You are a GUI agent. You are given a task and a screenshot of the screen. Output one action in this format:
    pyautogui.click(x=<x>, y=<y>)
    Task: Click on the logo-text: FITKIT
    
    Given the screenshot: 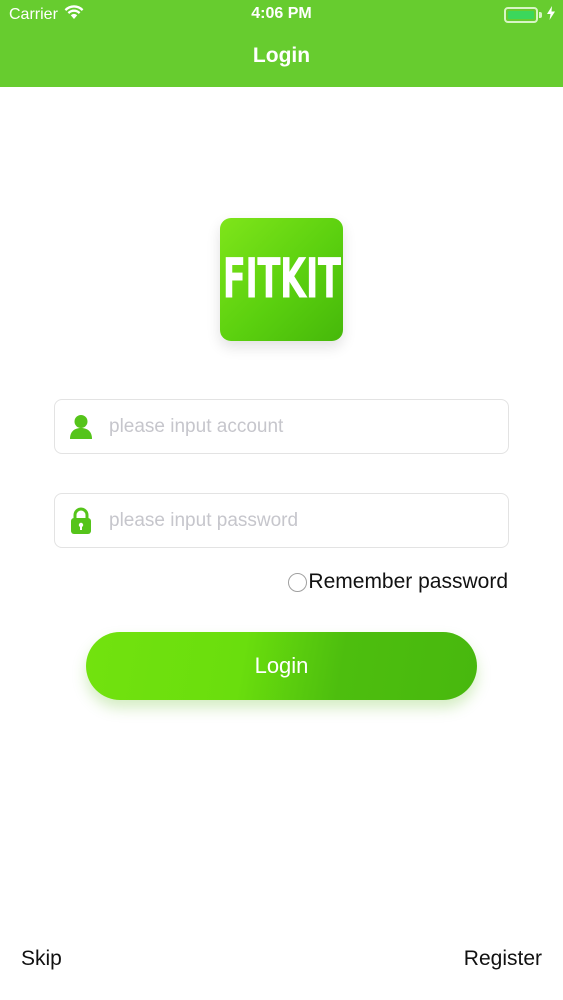 What is the action you would take?
    pyautogui.click(x=281, y=279)
    